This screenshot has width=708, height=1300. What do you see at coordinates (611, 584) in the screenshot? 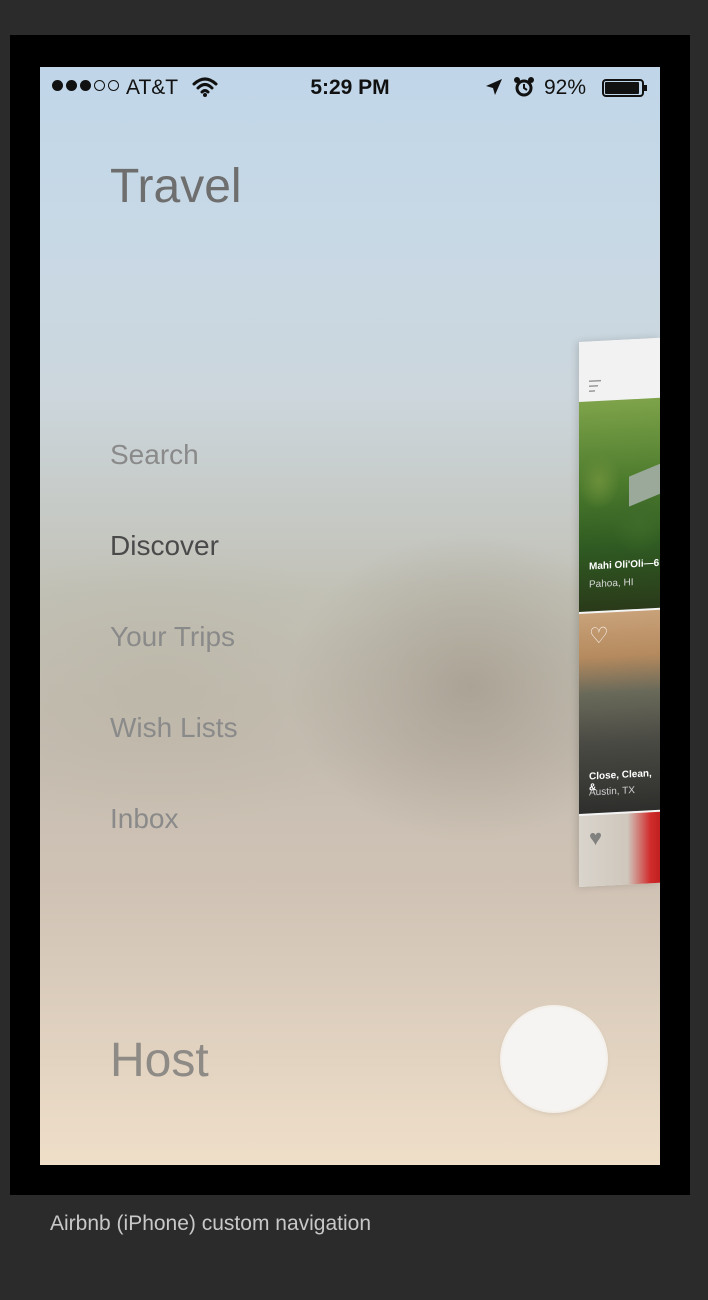
I see `listing-location: Pahoa, HI` at bounding box center [611, 584].